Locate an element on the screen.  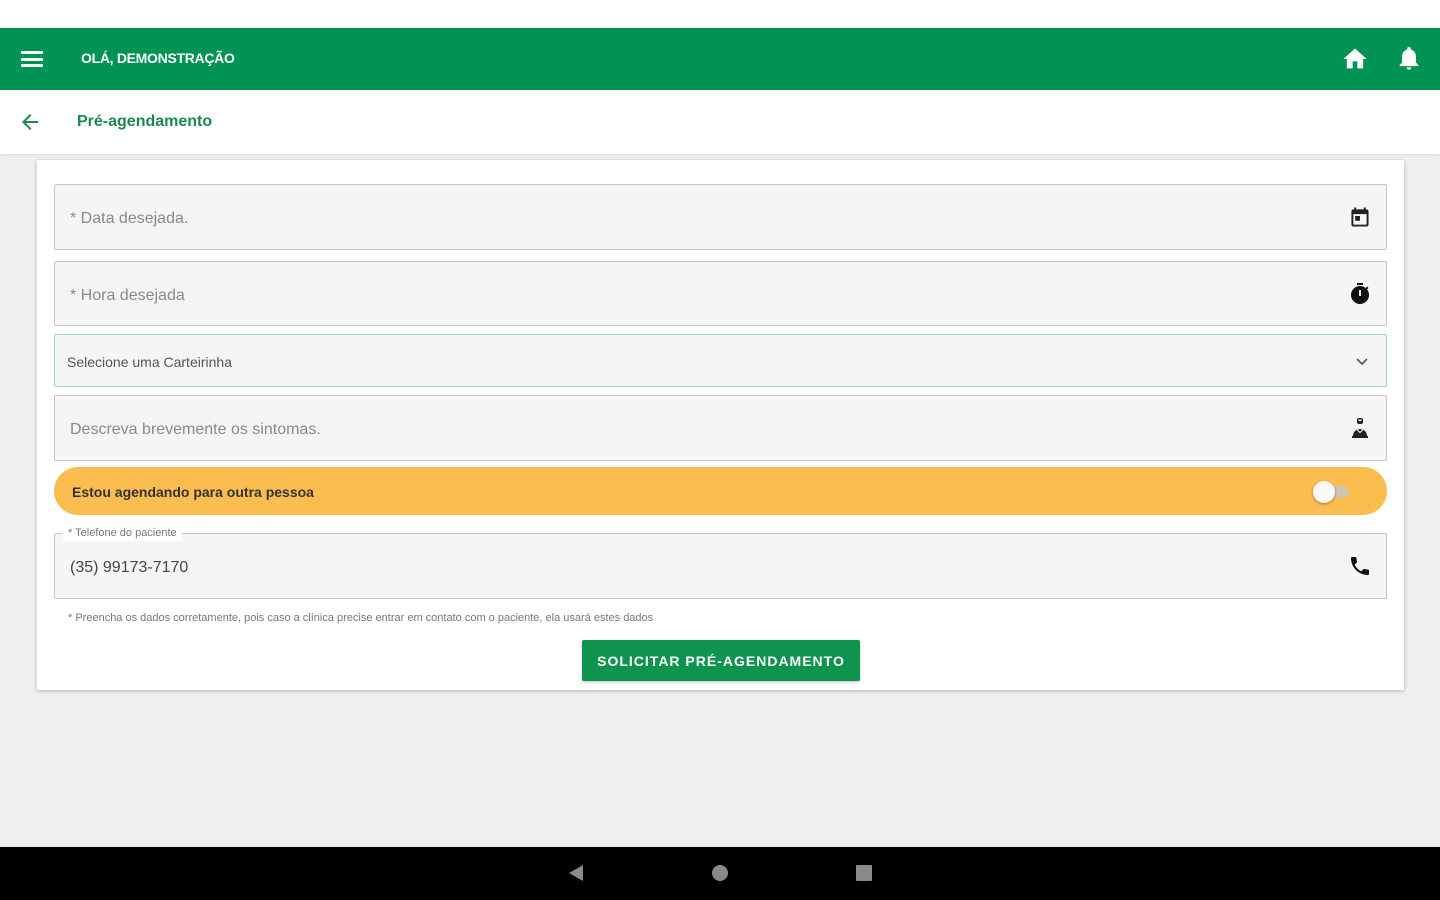
phone-field: * Telefone do paciente (35) 99173-7170 is located at coordinates (720, 562).